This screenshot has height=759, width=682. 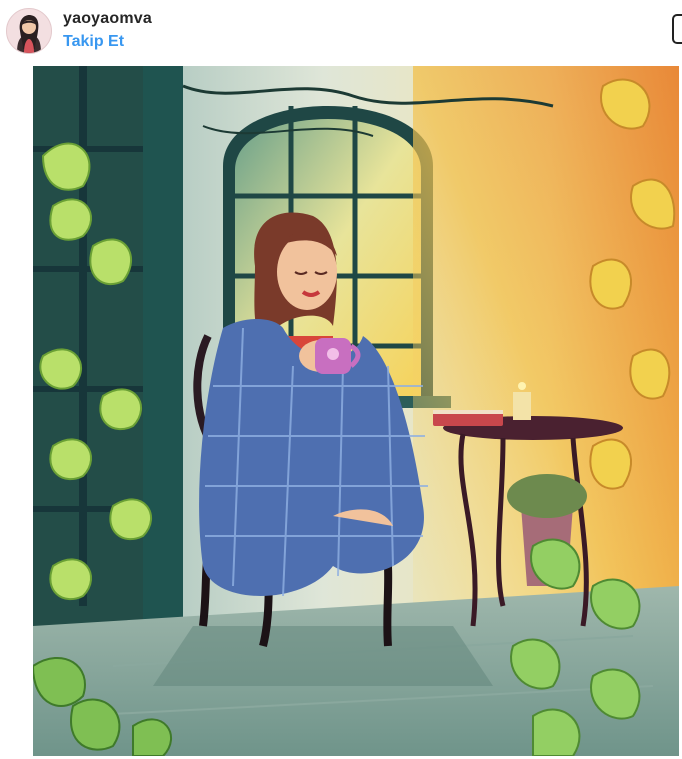 What do you see at coordinates (341, 31) in the screenshot?
I see `post-header: yaoyaomva Takip Et` at bounding box center [341, 31].